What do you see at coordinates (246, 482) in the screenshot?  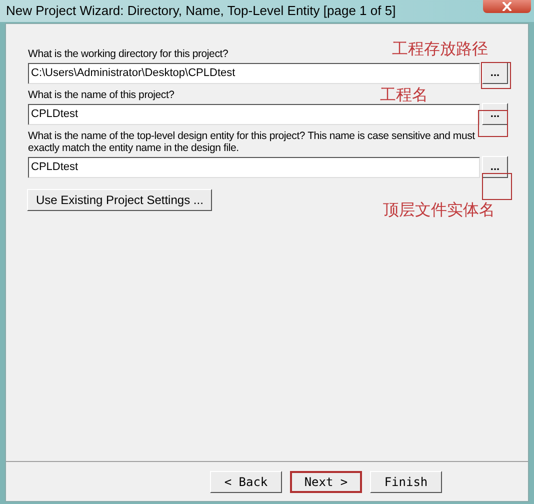 I see `wizard-button: < Back` at bounding box center [246, 482].